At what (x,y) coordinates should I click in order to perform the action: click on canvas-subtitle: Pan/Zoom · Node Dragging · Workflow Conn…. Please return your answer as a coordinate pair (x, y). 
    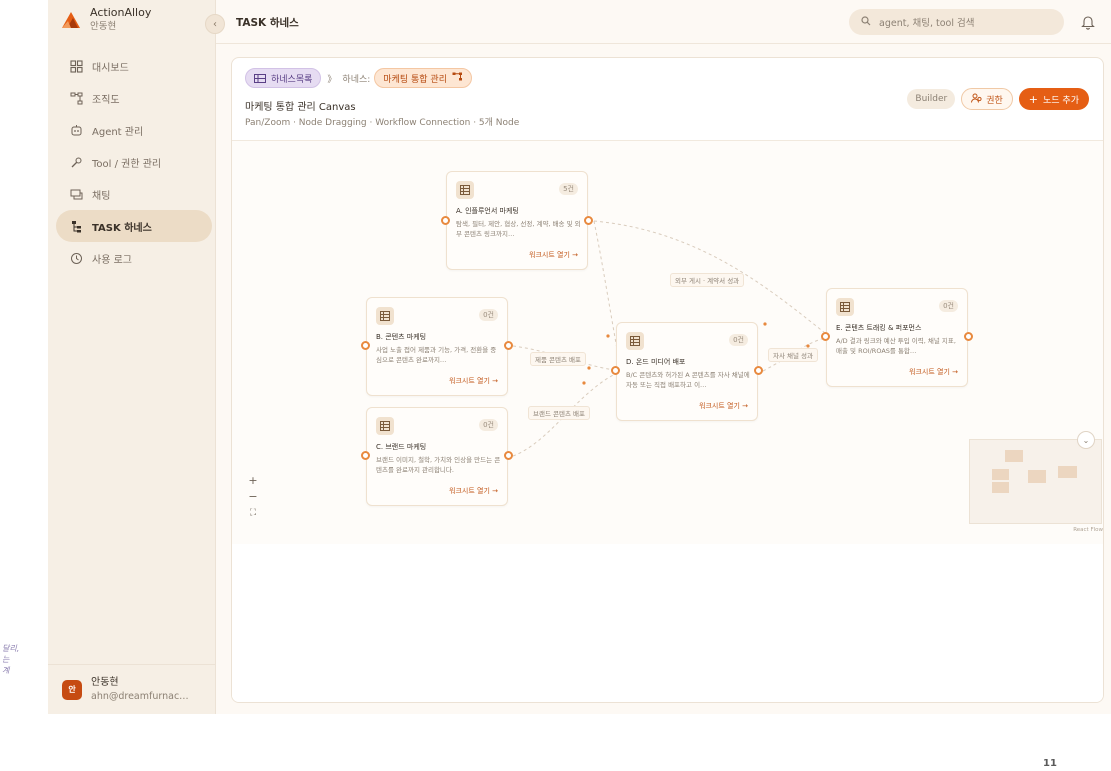
    Looking at the image, I should click on (382, 123).